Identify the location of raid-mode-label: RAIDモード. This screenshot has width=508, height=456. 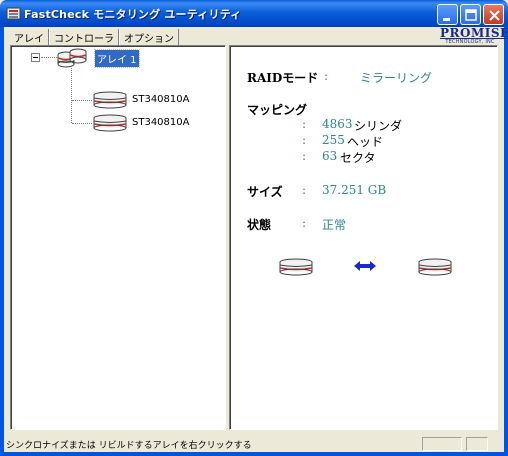
(283, 78).